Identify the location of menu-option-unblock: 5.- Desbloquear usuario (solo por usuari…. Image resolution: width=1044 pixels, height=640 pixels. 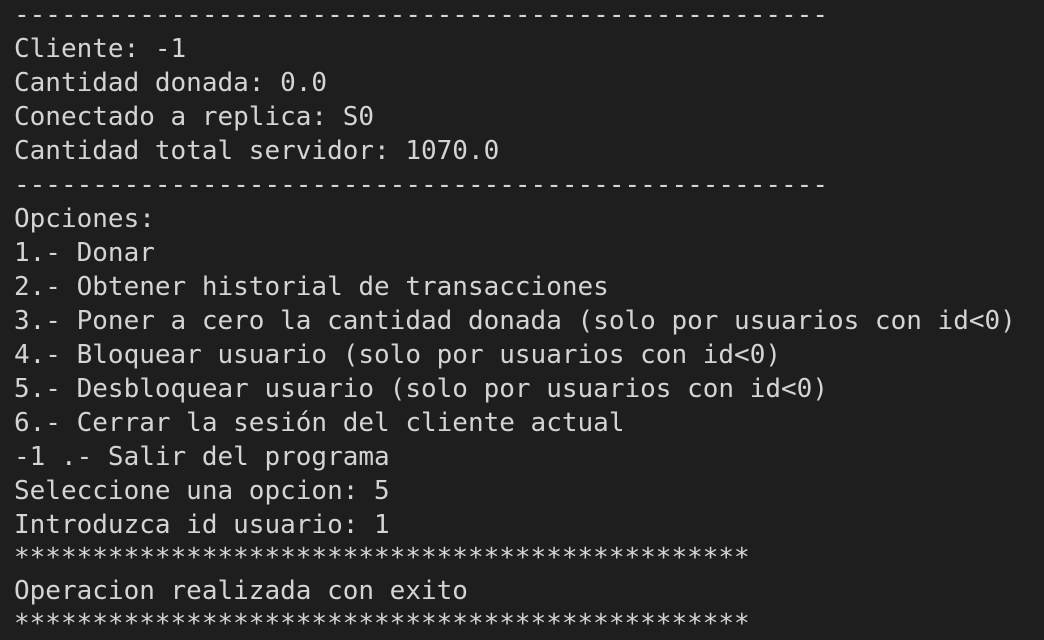
(421, 389).